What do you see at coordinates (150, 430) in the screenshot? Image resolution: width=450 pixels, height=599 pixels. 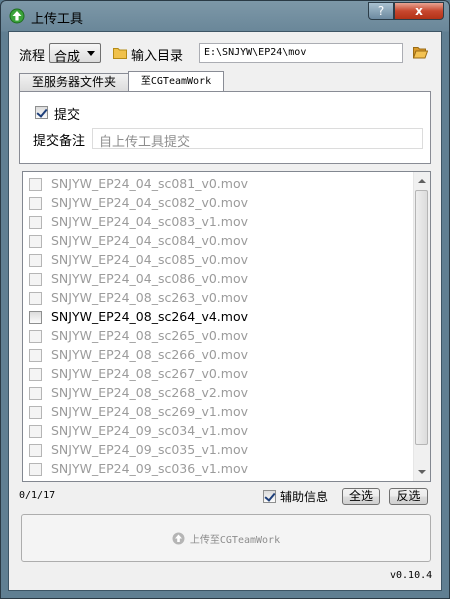 I see `file-name: SNJYW_EP24_09_sc034_v1.mov` at bounding box center [150, 430].